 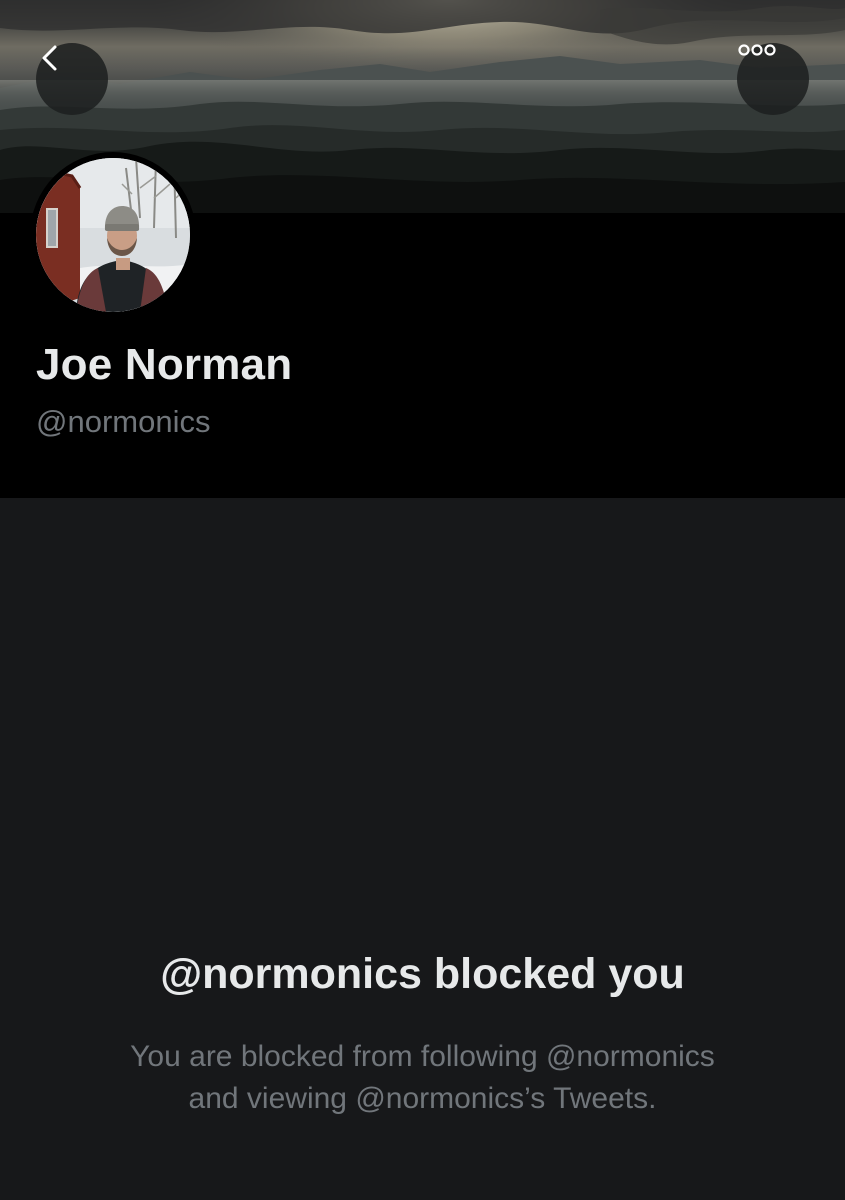 What do you see at coordinates (164, 364) in the screenshot?
I see `display-name: Joe Norman` at bounding box center [164, 364].